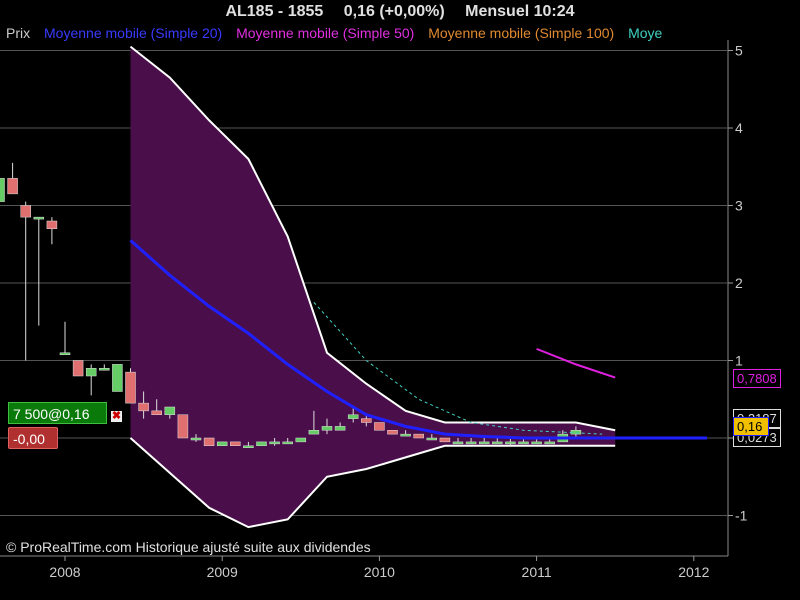  Describe the element at coordinates (133, 33) in the screenshot. I see `legend-ma20: Moyenne mobile (Simple 20)` at that location.